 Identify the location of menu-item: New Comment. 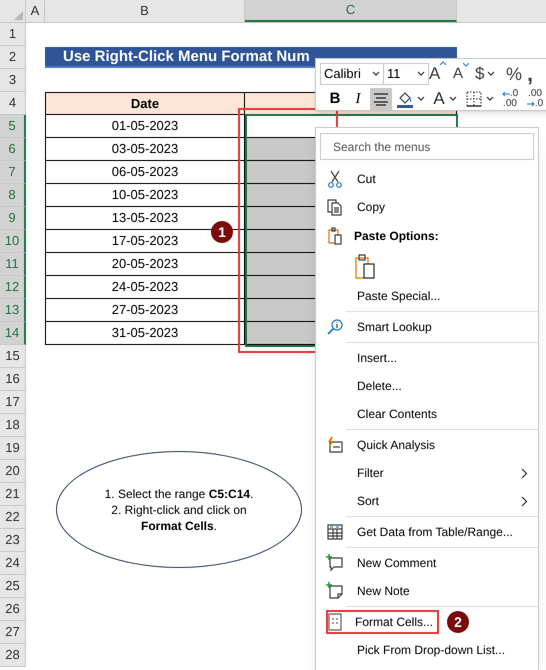
(397, 563).